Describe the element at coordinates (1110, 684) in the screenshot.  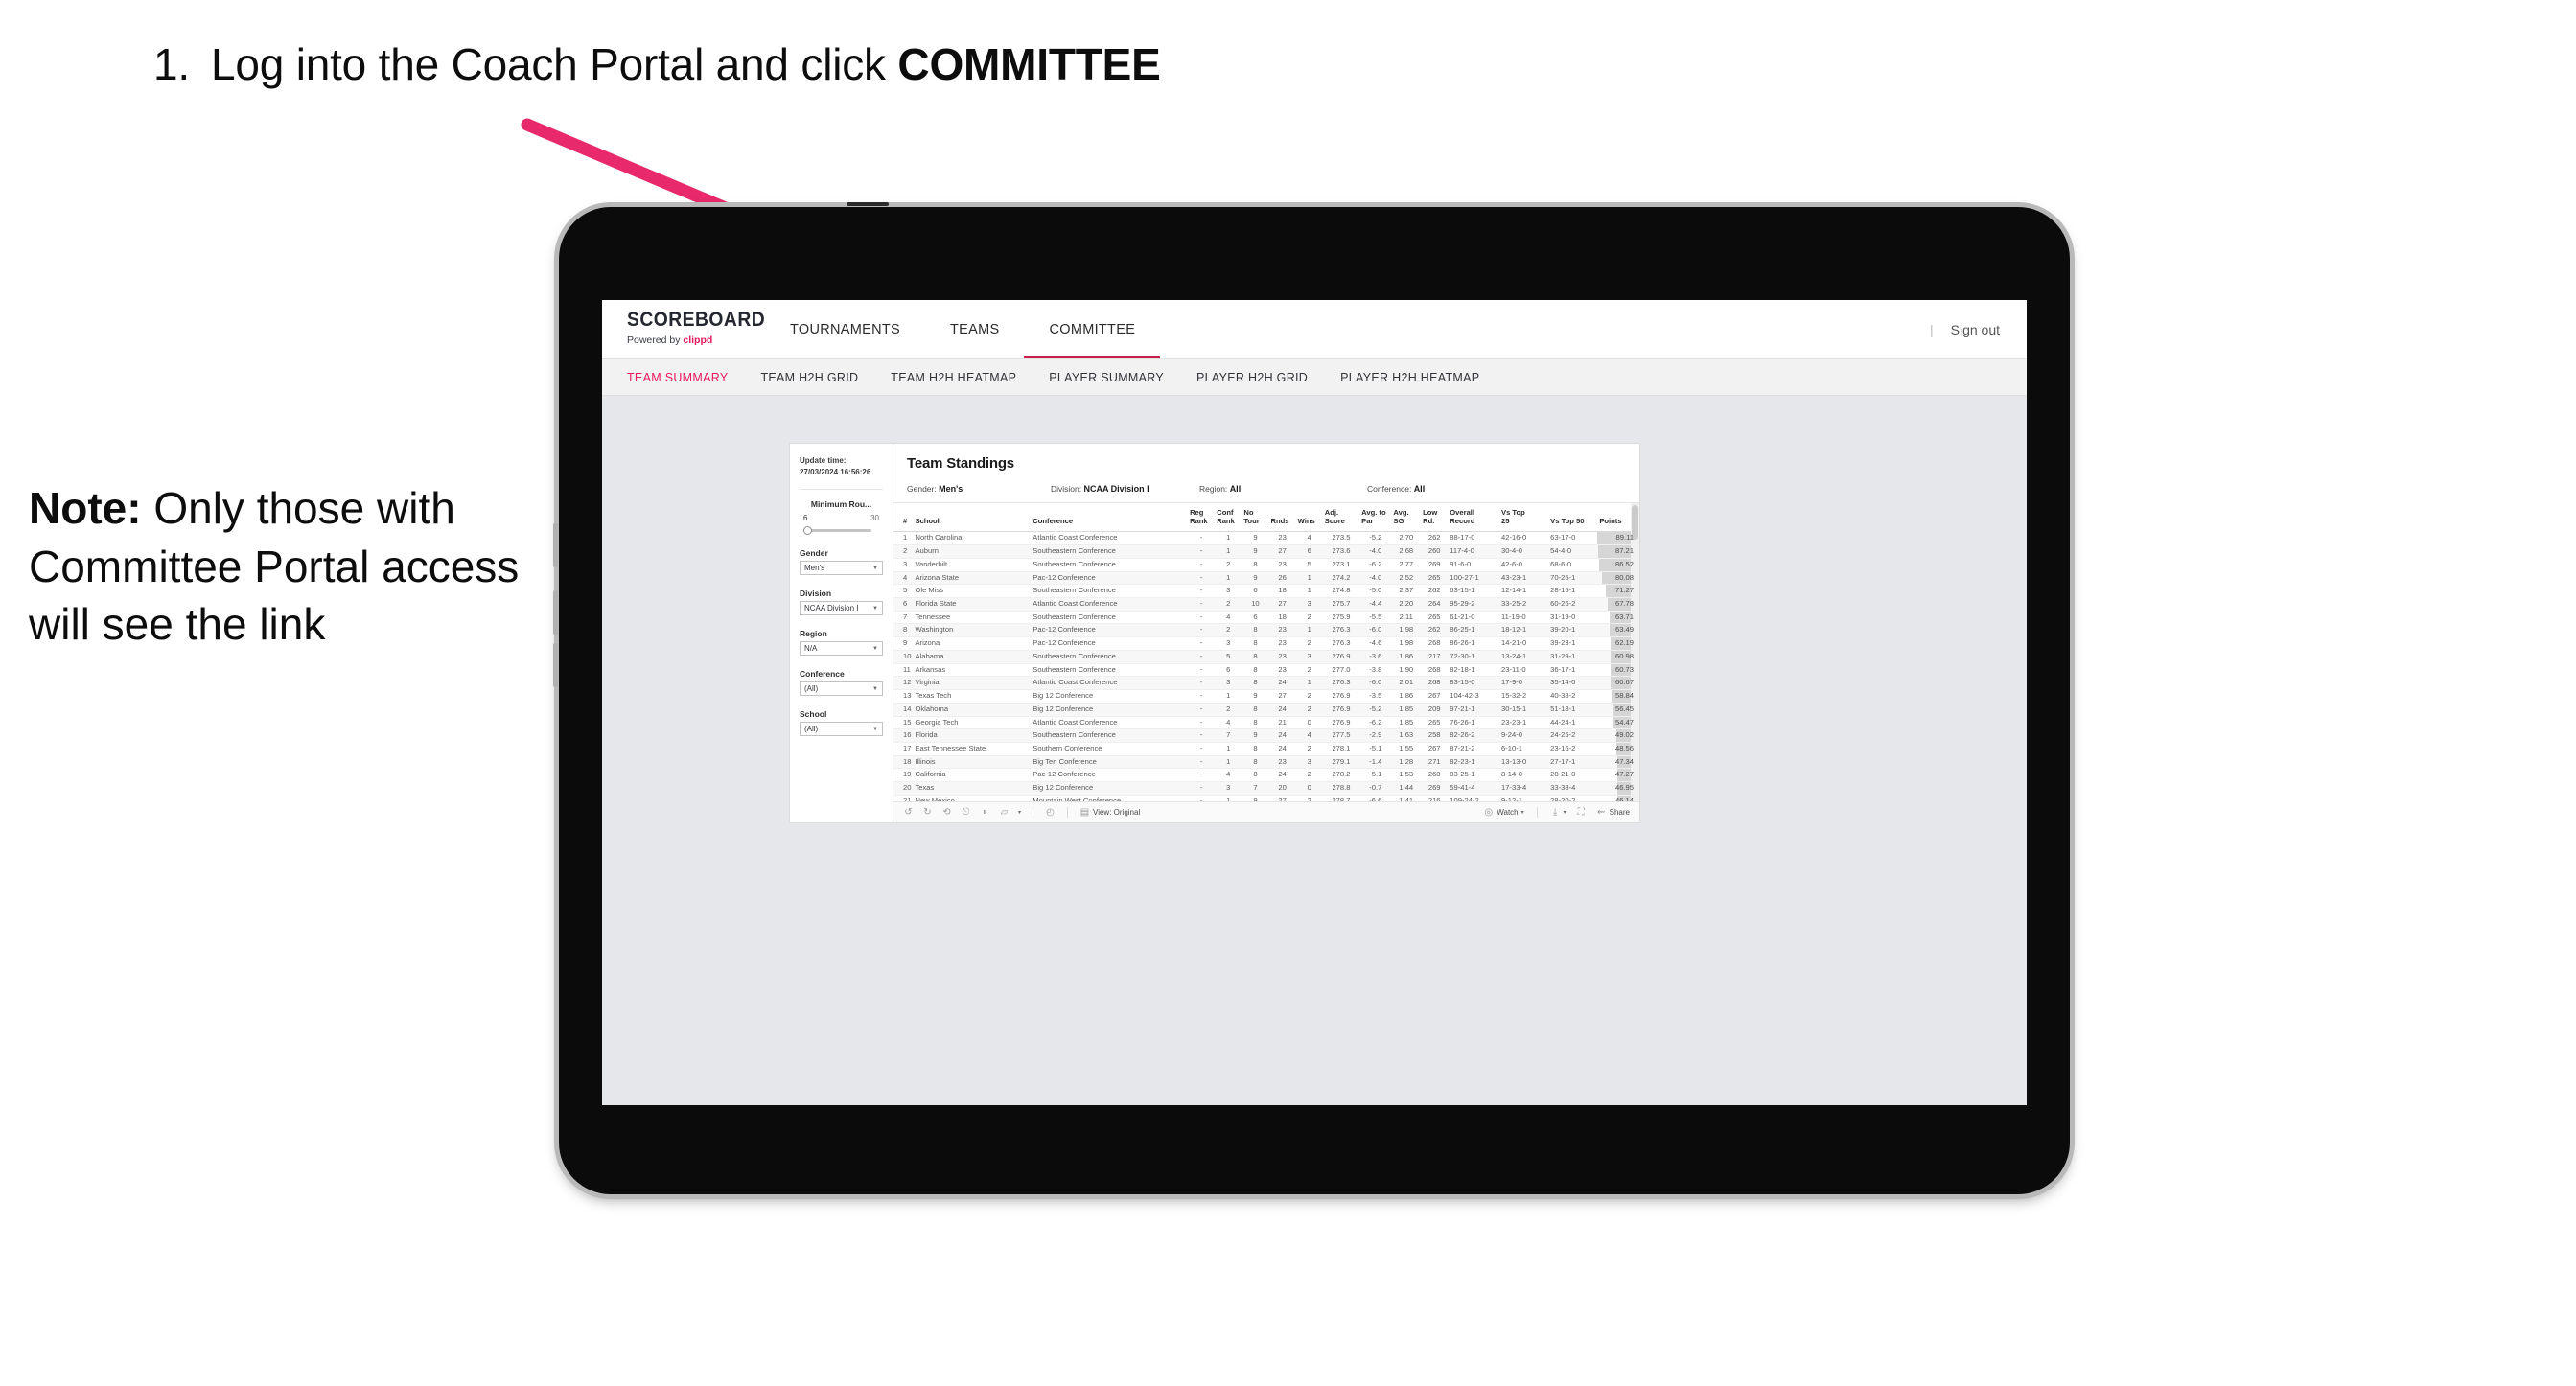
I see `cell-conference: Atlantic Coast Conference` at that location.